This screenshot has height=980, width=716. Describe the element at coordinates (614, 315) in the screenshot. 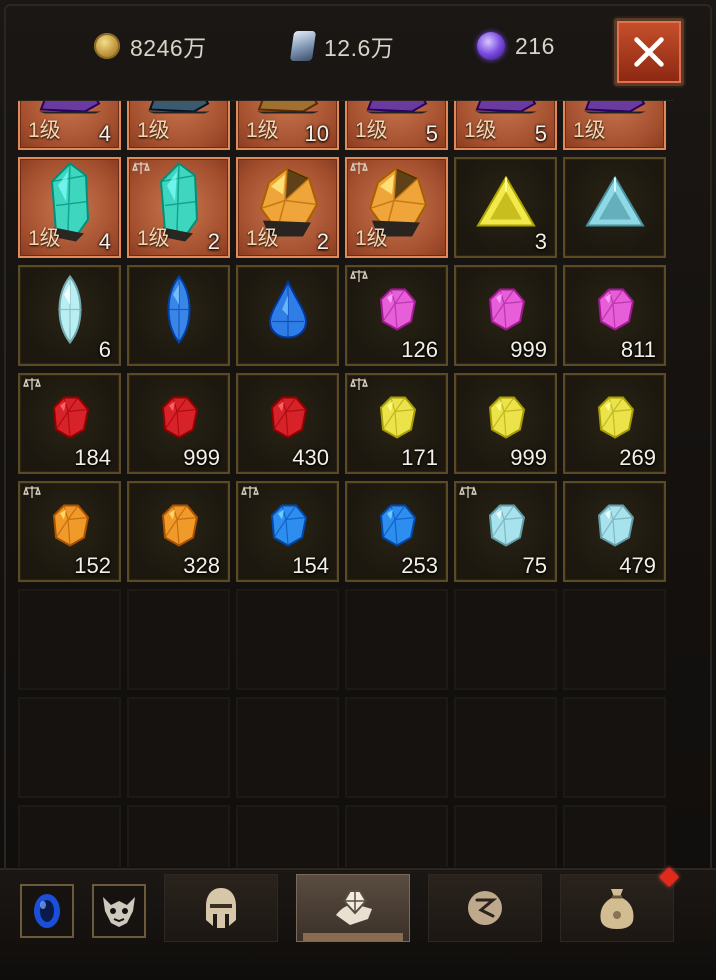

I see `inventory-slot: 811` at that location.